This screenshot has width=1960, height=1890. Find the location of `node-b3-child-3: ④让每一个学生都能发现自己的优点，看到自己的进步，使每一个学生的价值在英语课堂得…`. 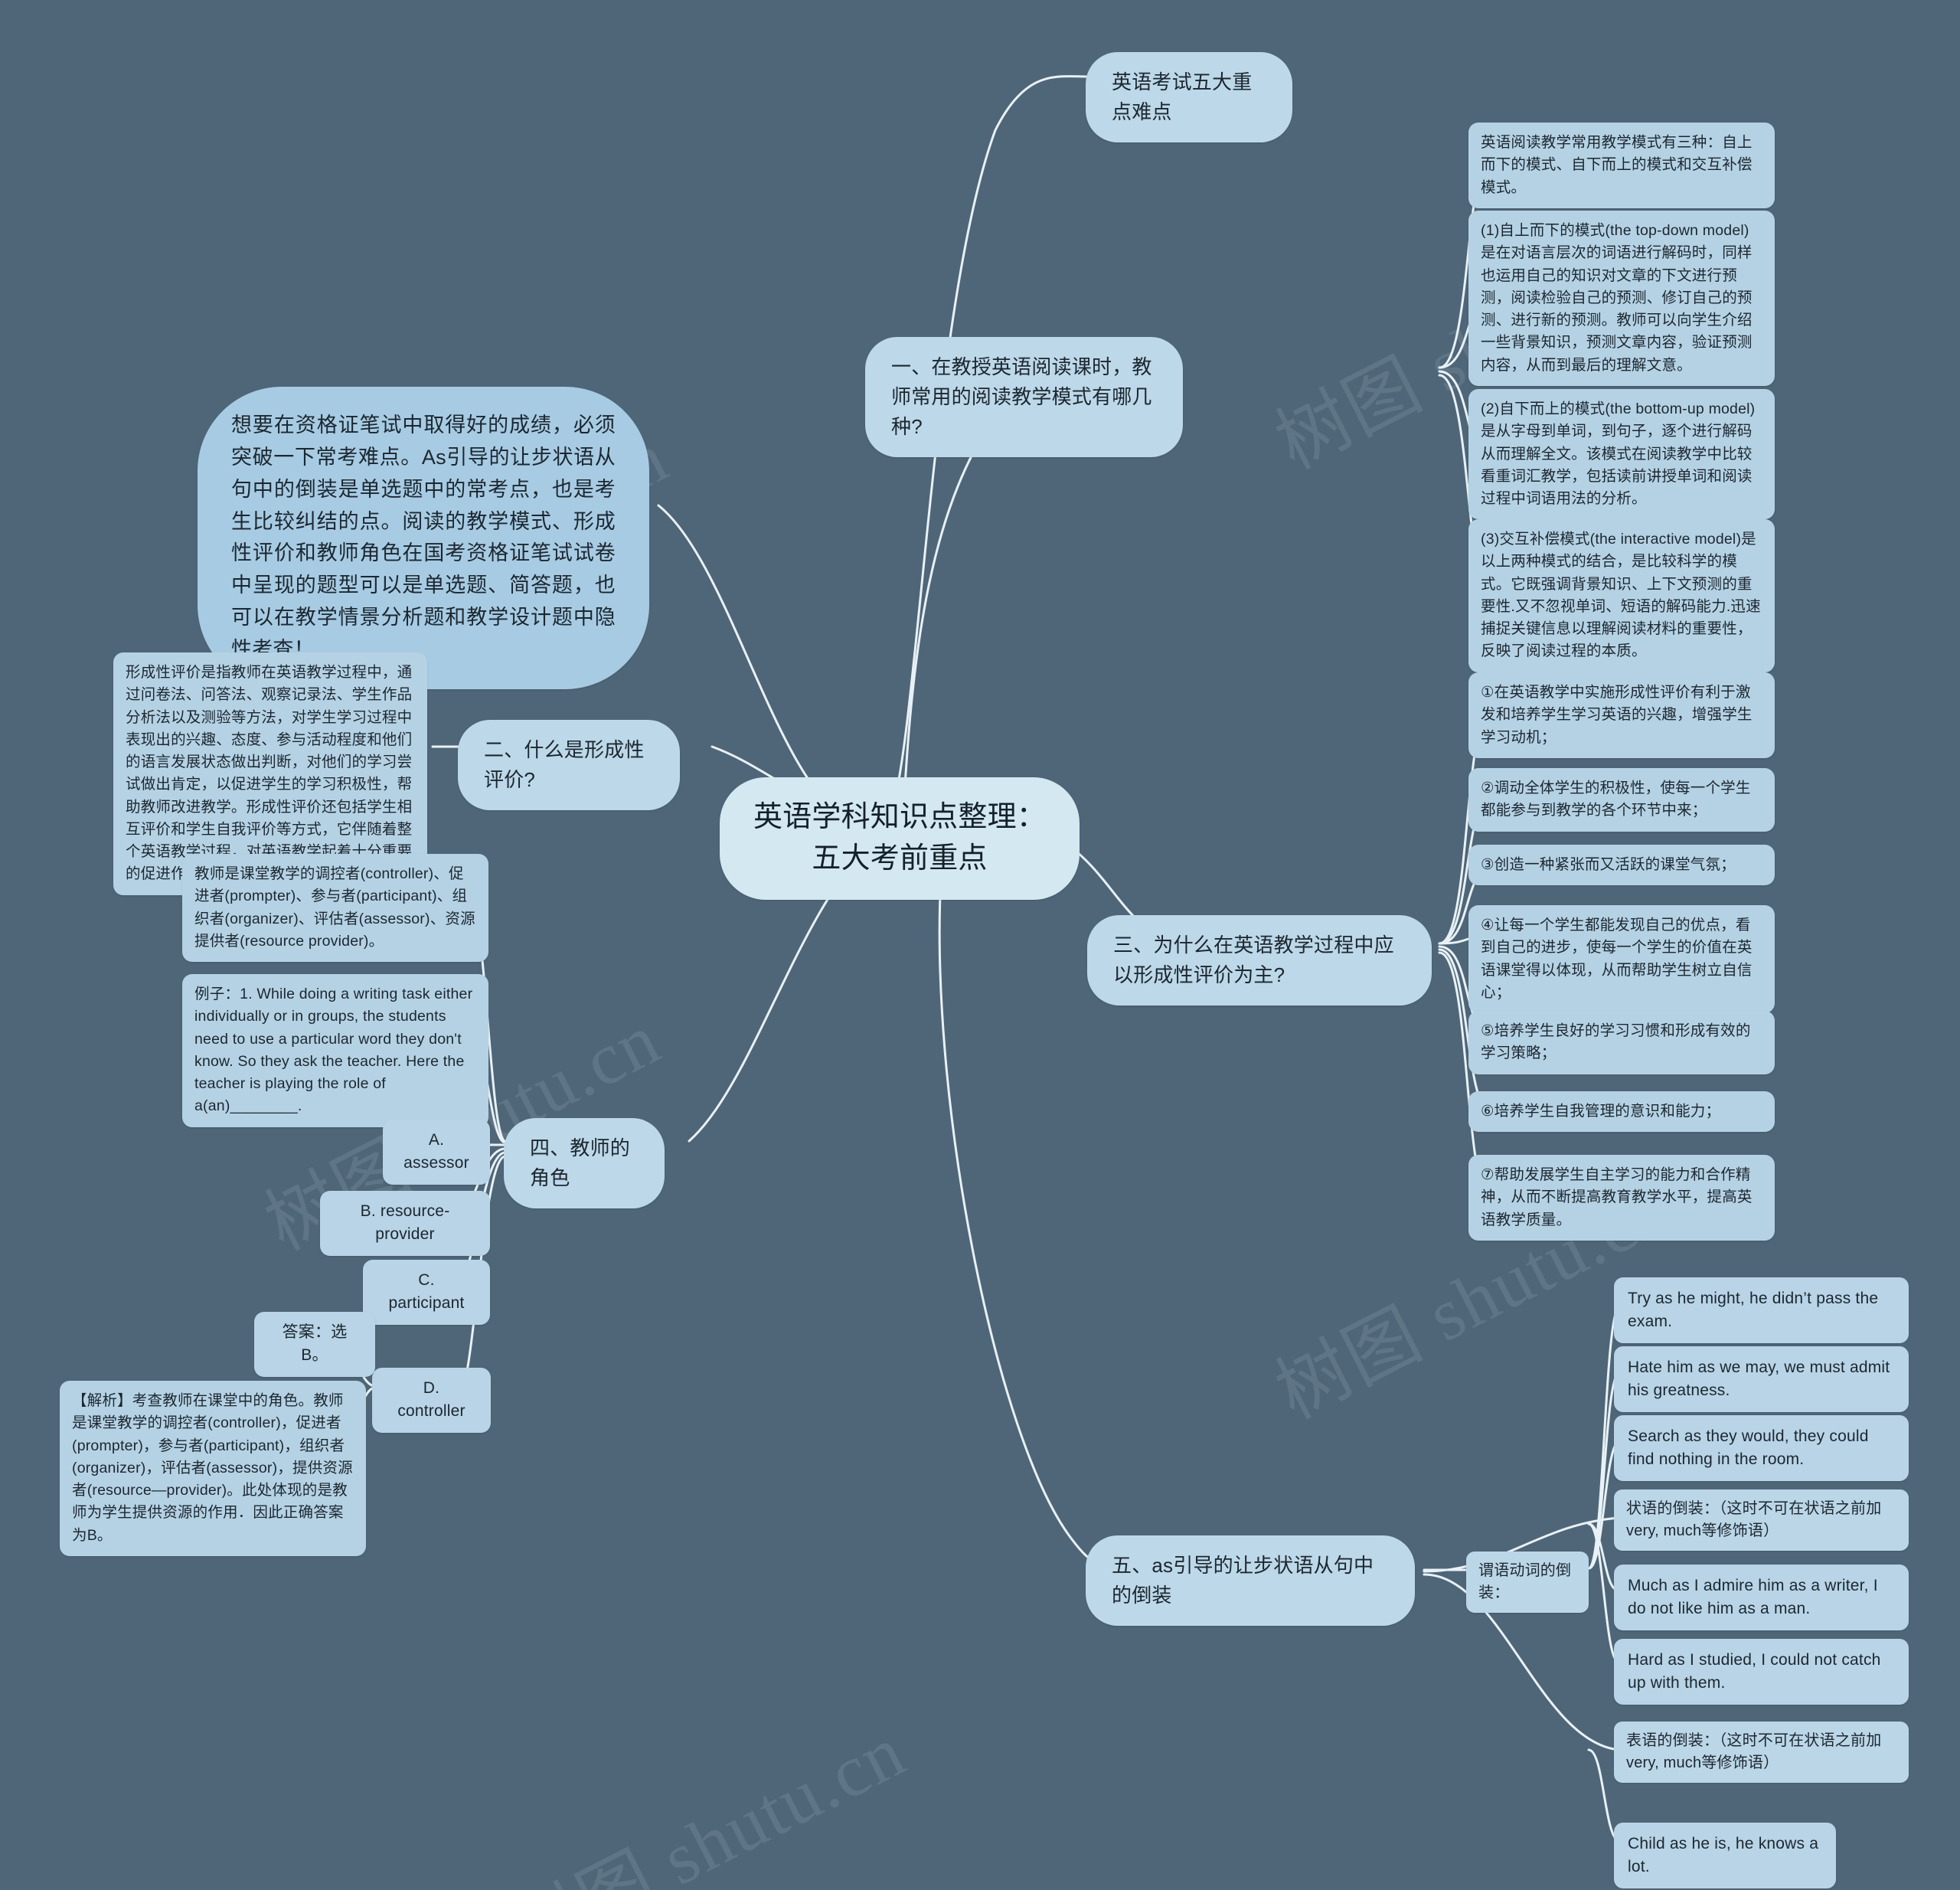

node-b3-child-3: ④让每一个学生都能发现自己的优点，看到自己的进步，使每一个学生的价值在英语课堂得… is located at coordinates (1621, 959).